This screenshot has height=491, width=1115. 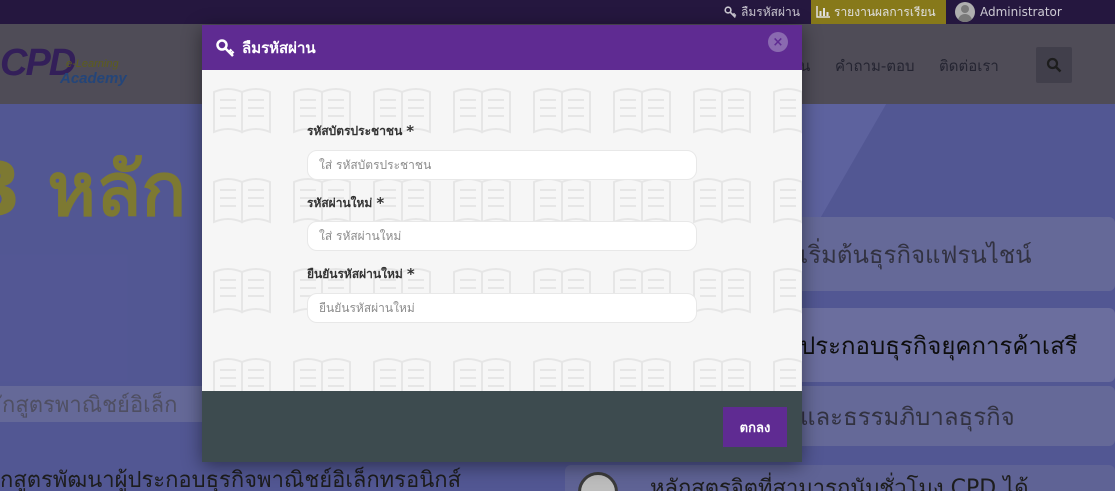 I want to click on dialog-header: ลืมรหัสผ่าน ×, so click(x=502, y=47).